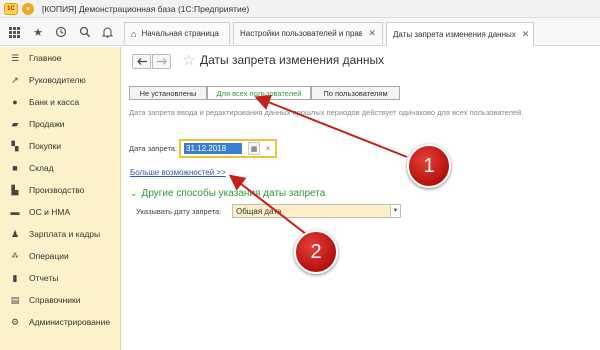 Image resolution: width=600 pixels, height=350 pixels. What do you see at coordinates (65, 234) in the screenshot?
I see `sidebar-item-label: Зарплата и кадры` at bounding box center [65, 234].